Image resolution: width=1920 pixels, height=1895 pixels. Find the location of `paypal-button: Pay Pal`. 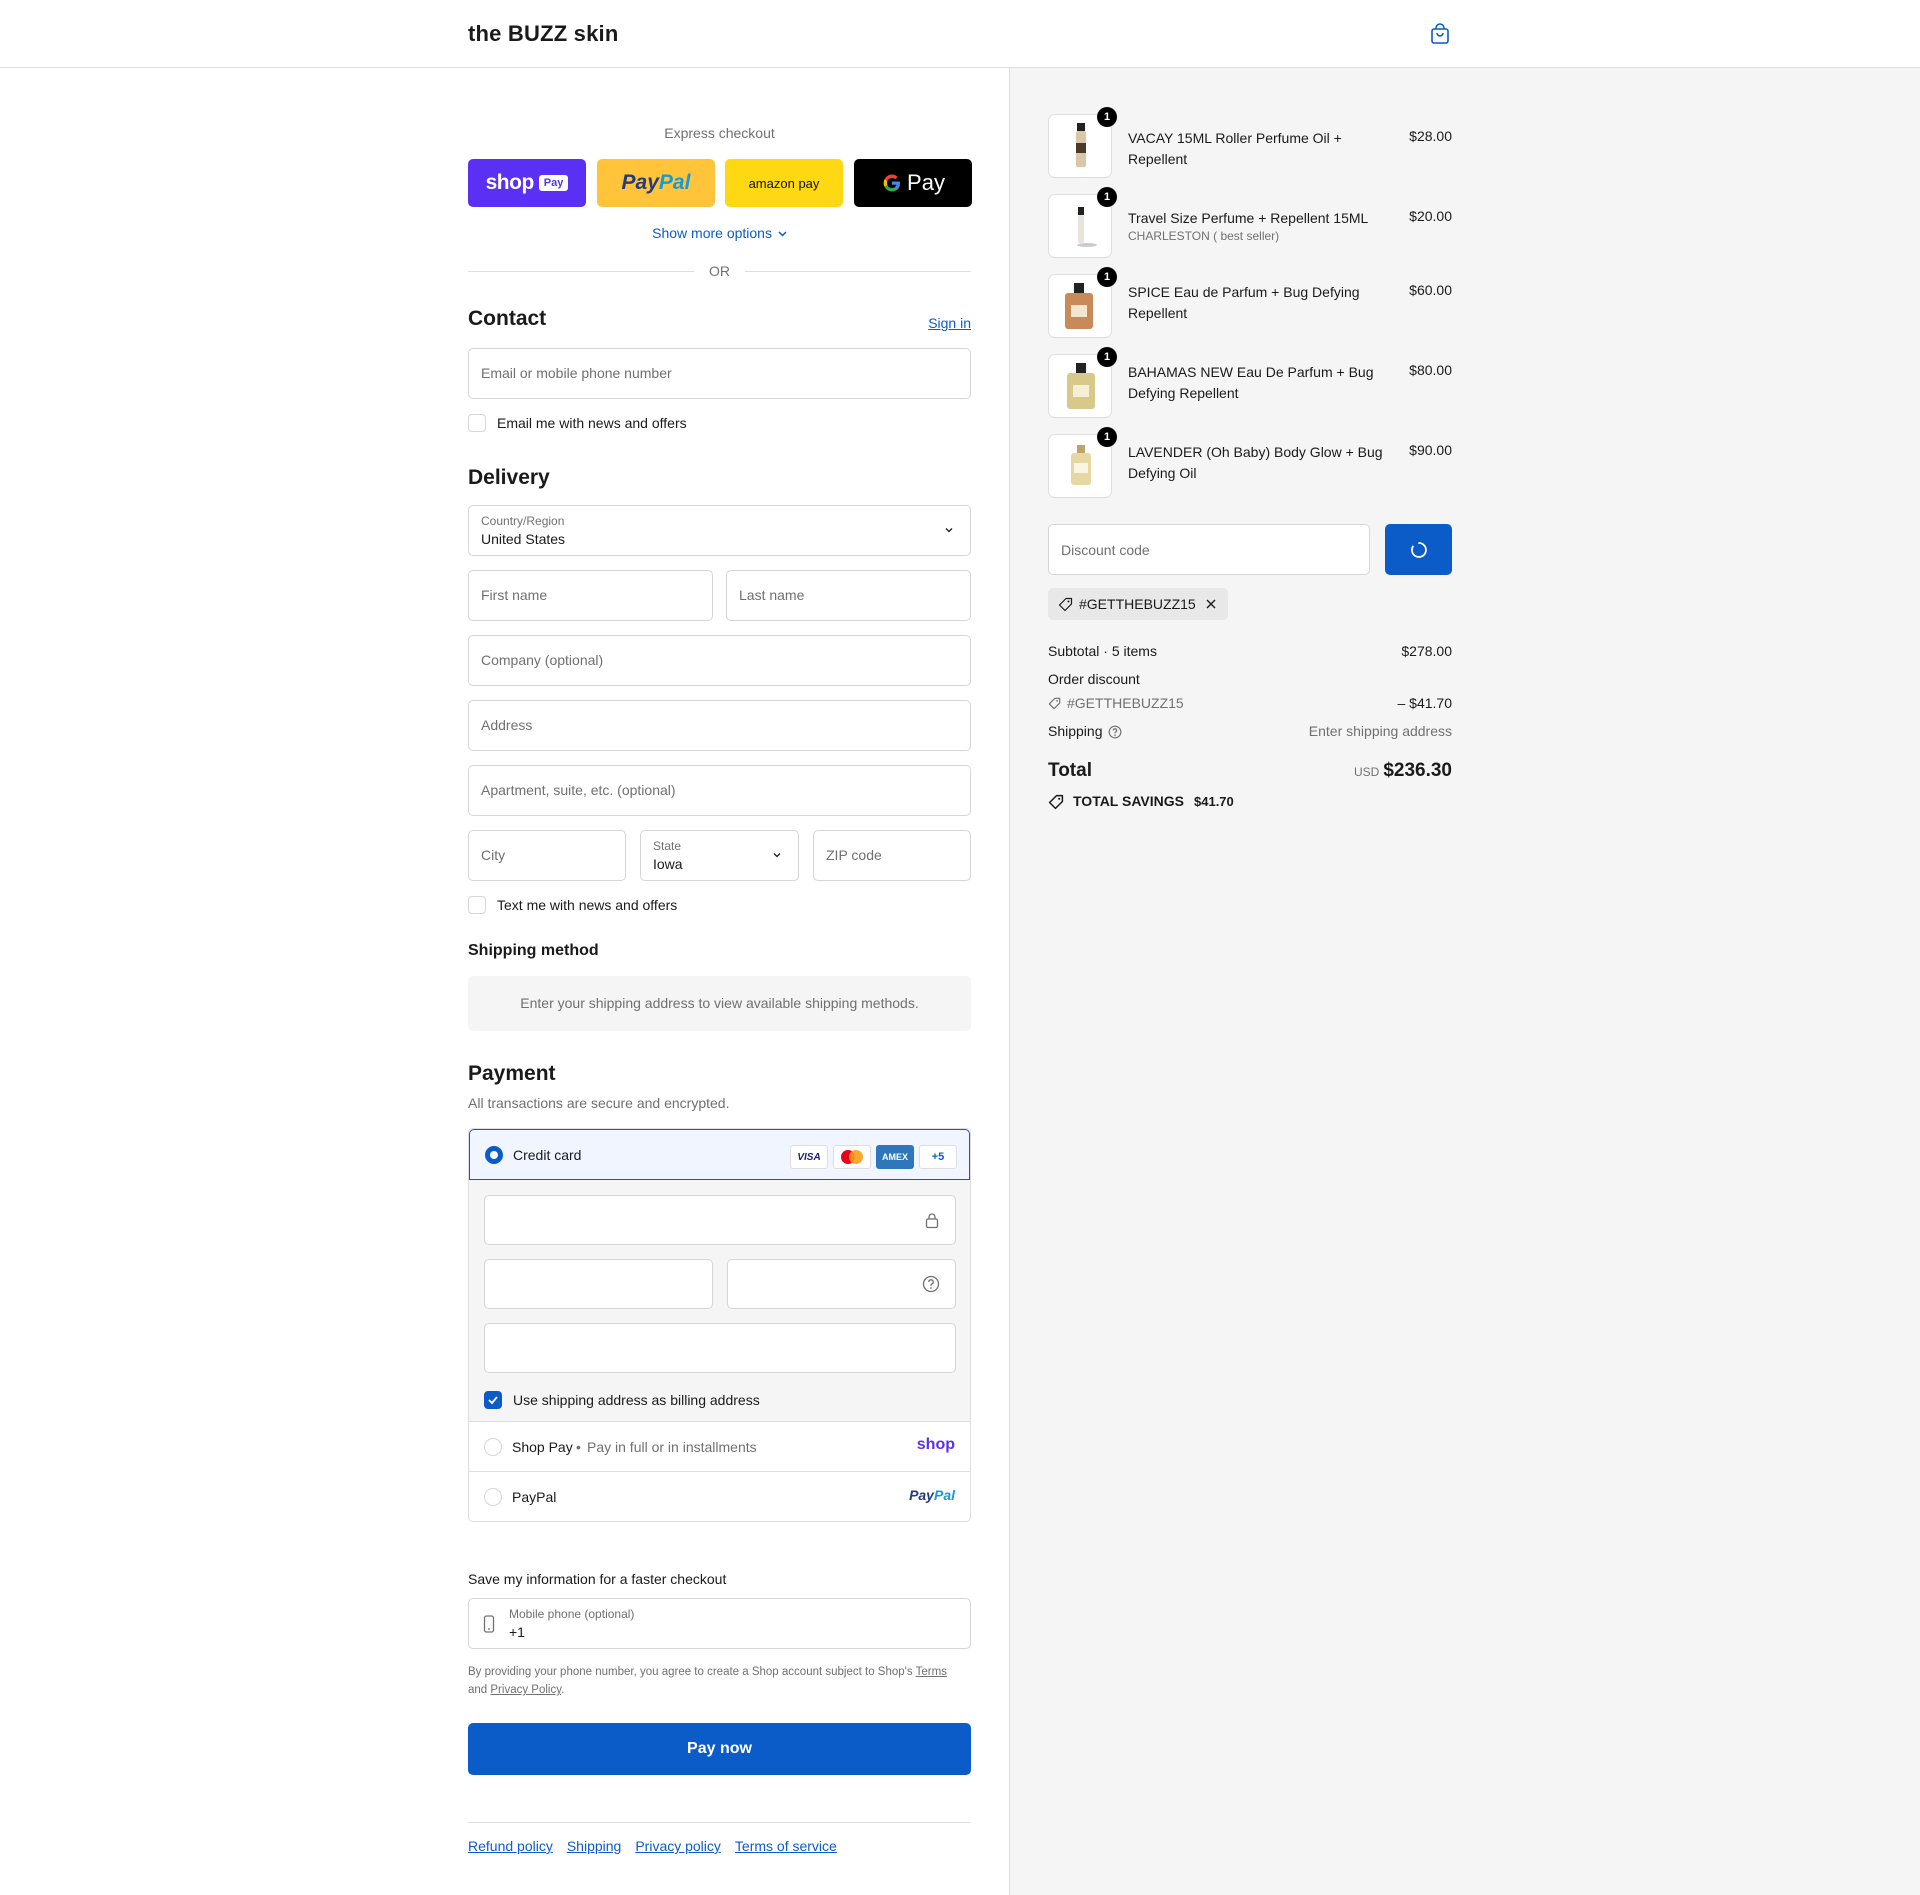

paypal-button: Pay Pal is located at coordinates (656, 183).